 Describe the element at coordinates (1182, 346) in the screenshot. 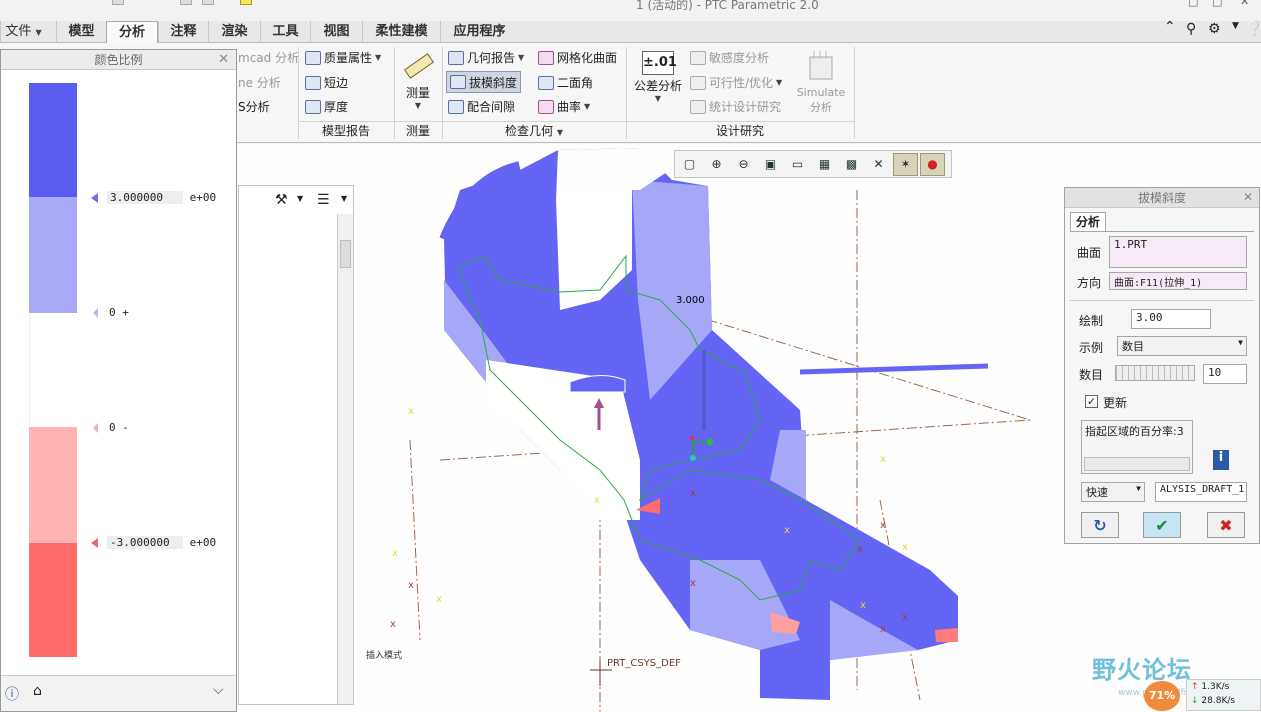

I see `display-select: 数目 ▼` at that location.